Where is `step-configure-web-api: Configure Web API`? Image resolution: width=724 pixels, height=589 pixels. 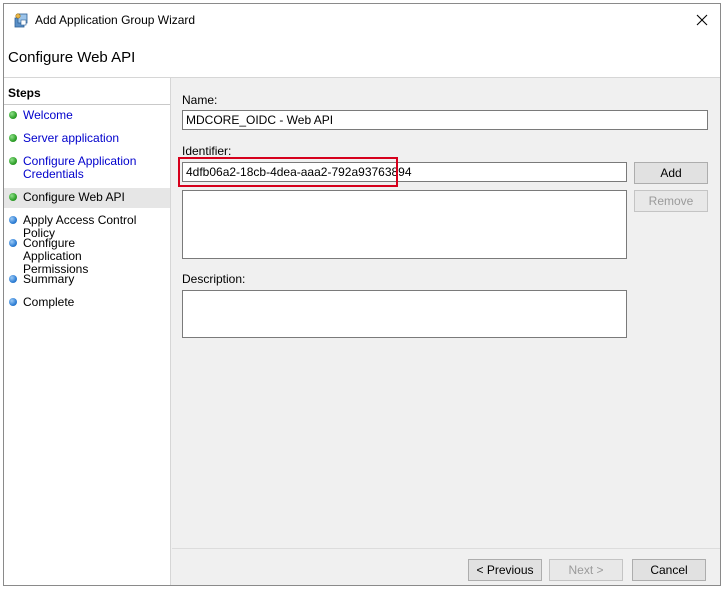 step-configure-web-api: Configure Web API is located at coordinates (87, 198).